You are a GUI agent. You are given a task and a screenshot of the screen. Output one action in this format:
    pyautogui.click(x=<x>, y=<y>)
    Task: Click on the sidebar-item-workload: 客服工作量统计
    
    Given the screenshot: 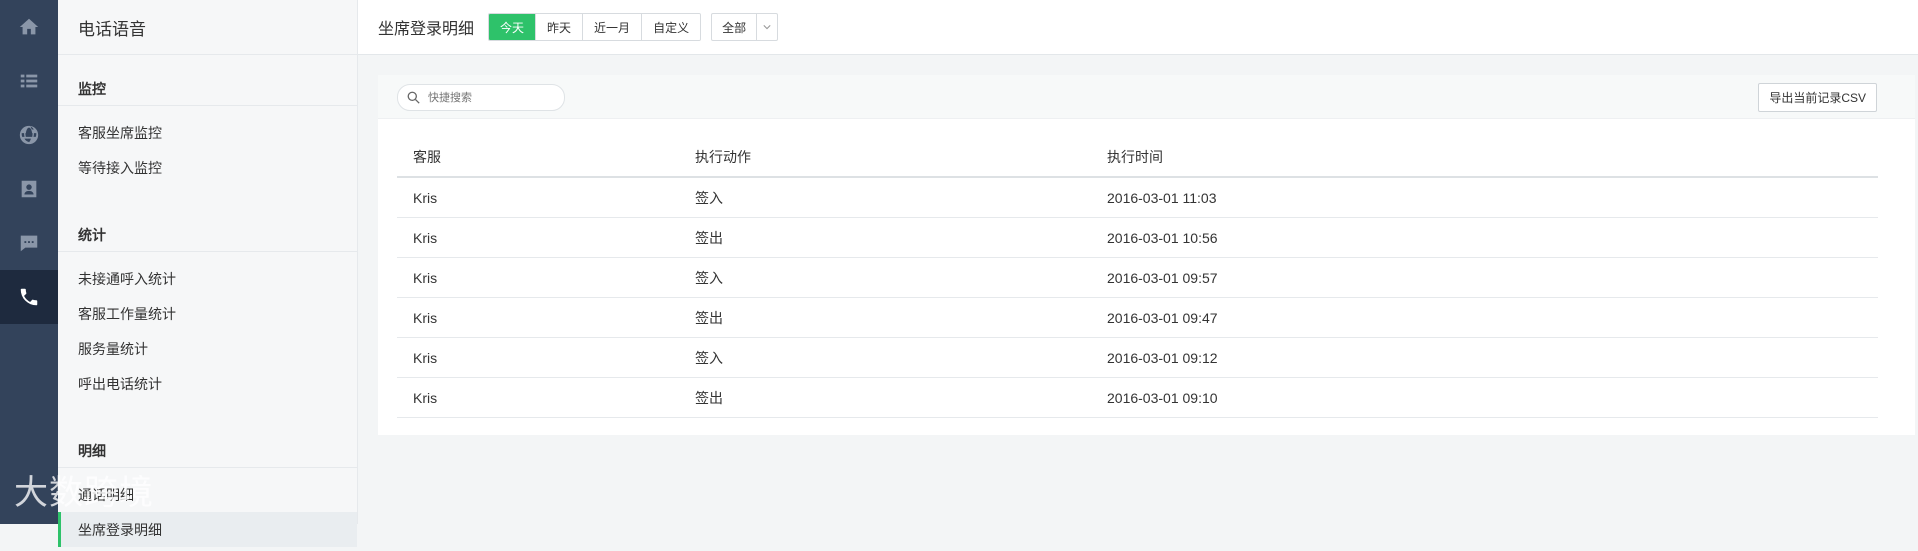 What is the action you would take?
    pyautogui.click(x=207, y=313)
    